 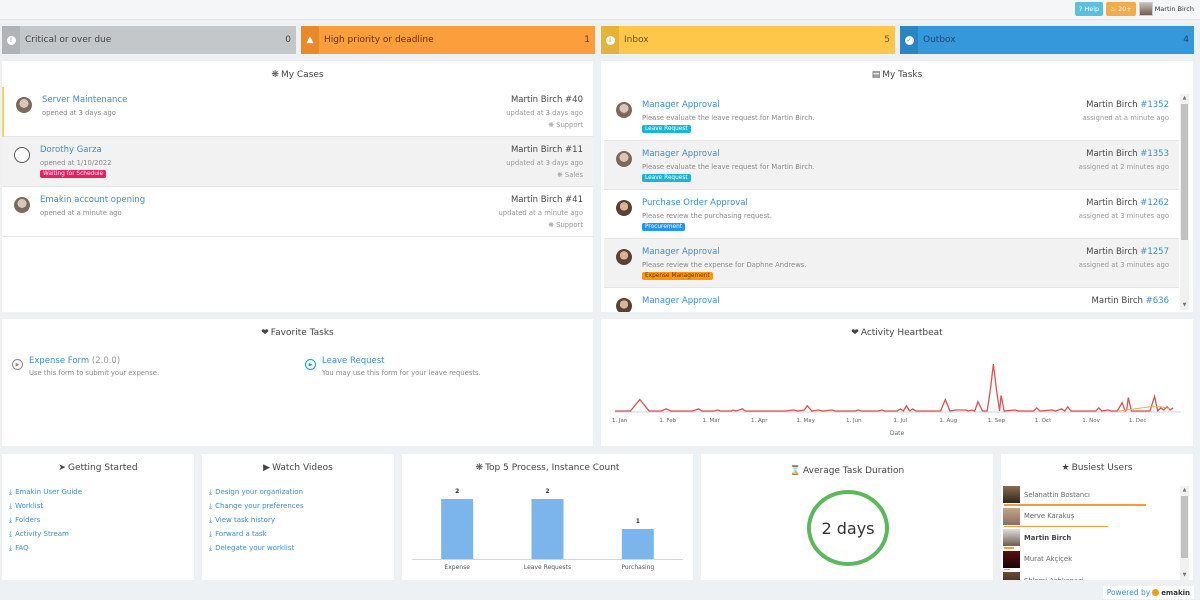 I want to click on x-axis-label: Date, so click(x=897, y=433).